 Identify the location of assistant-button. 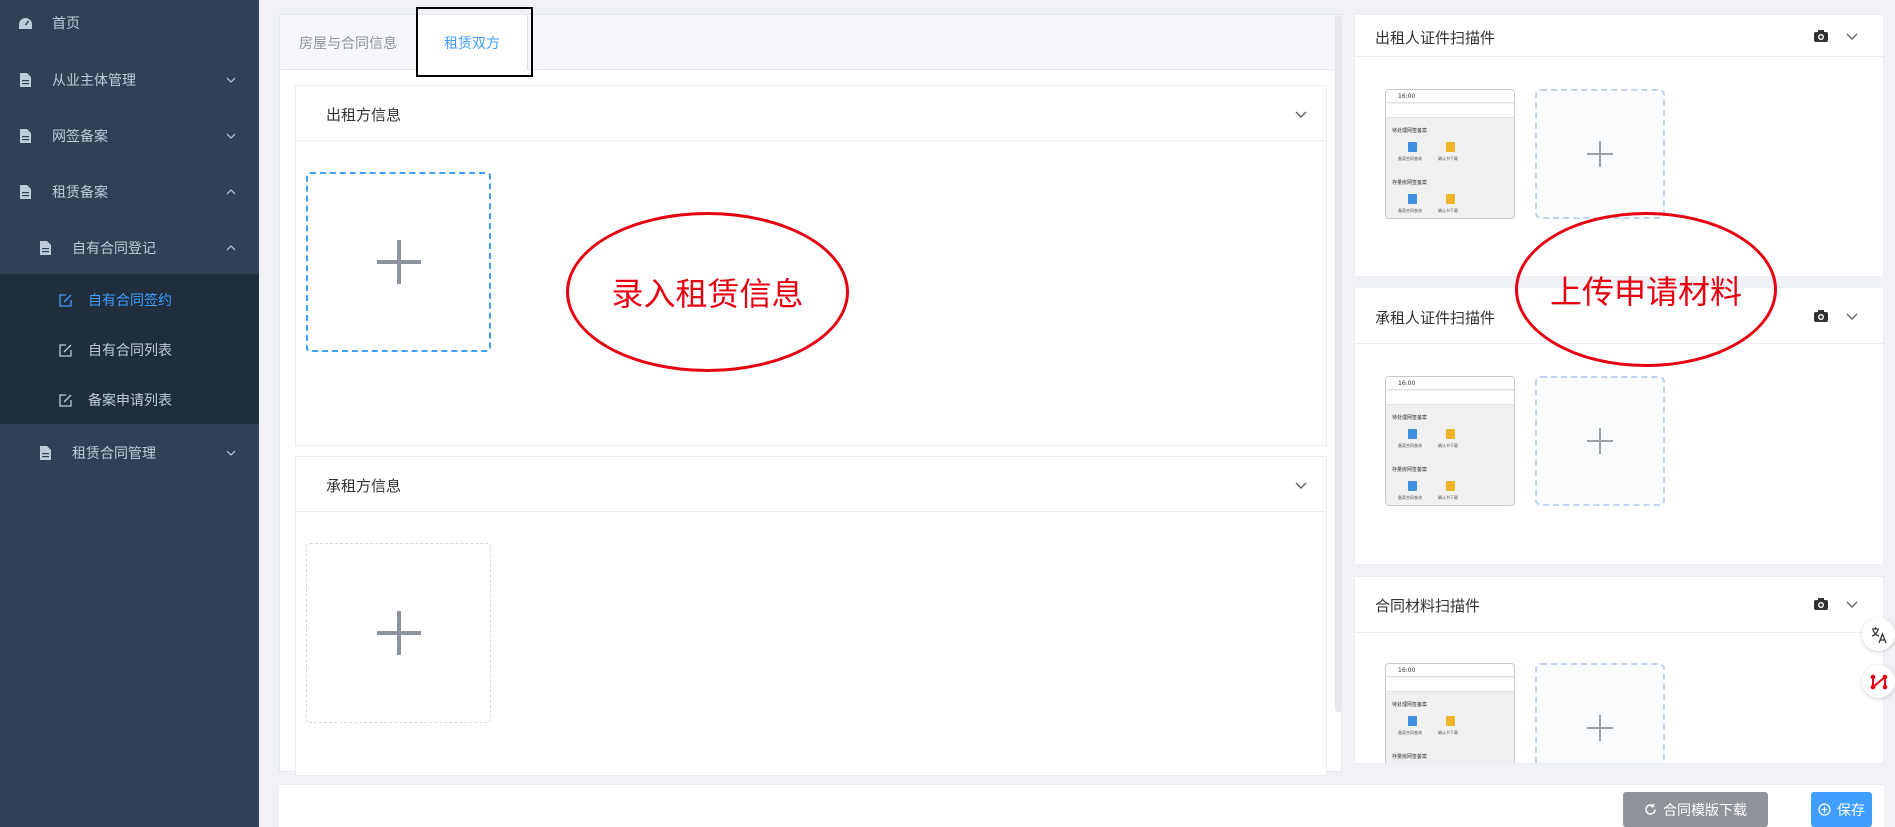
(1878, 681).